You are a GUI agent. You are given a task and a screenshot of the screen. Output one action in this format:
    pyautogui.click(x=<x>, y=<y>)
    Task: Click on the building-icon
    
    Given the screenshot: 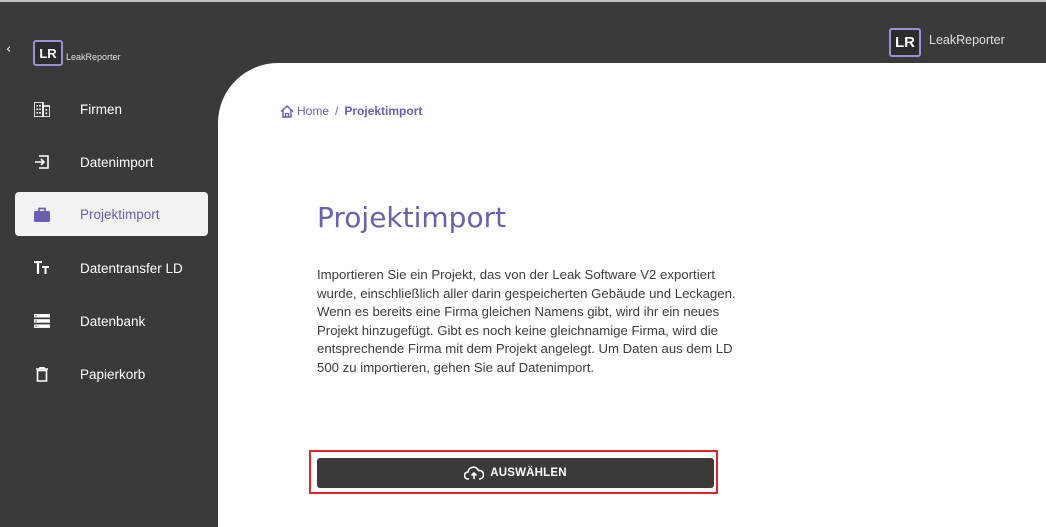 What is the action you would take?
    pyautogui.click(x=42, y=109)
    